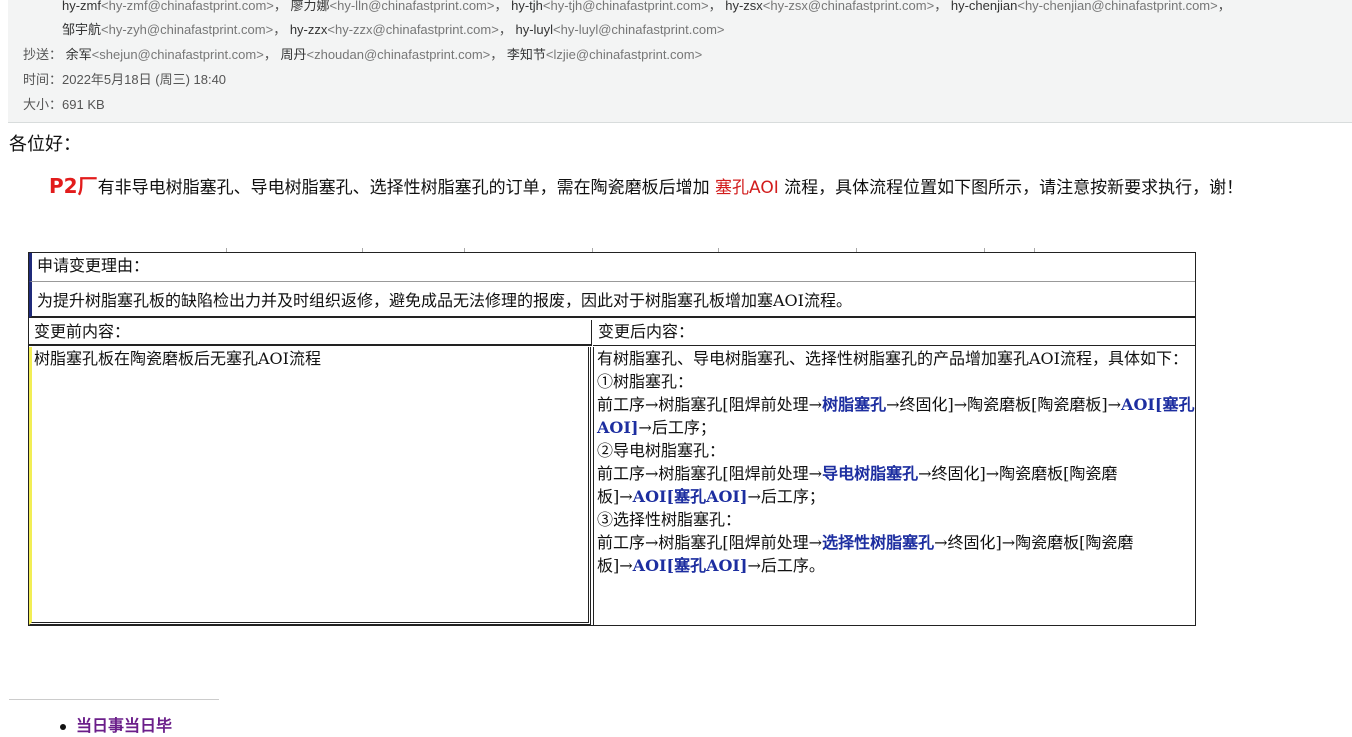 The image size is (1352, 737). What do you see at coordinates (619, 29) in the screenshot?
I see `recipient: hy-luyl<hy-luyl@chinafastprint.com>` at bounding box center [619, 29].